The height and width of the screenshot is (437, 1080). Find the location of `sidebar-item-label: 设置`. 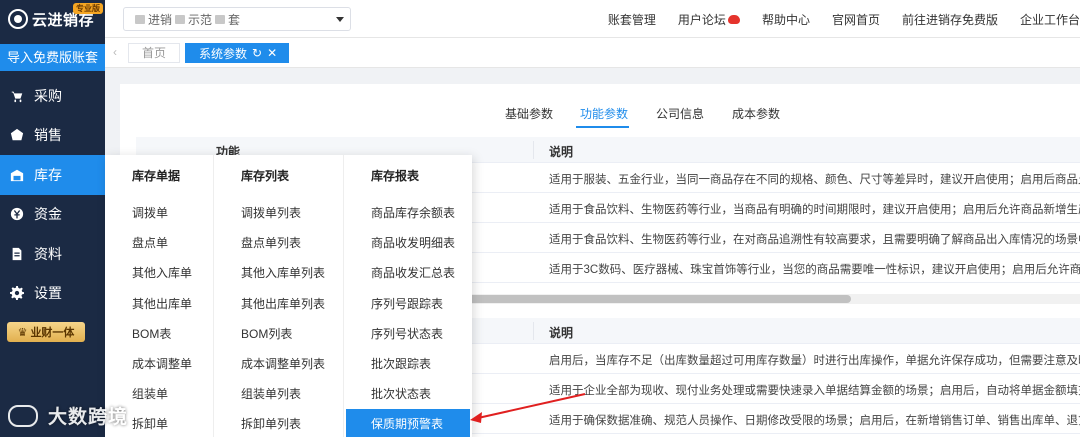

sidebar-item-label: 设置 is located at coordinates (48, 293).